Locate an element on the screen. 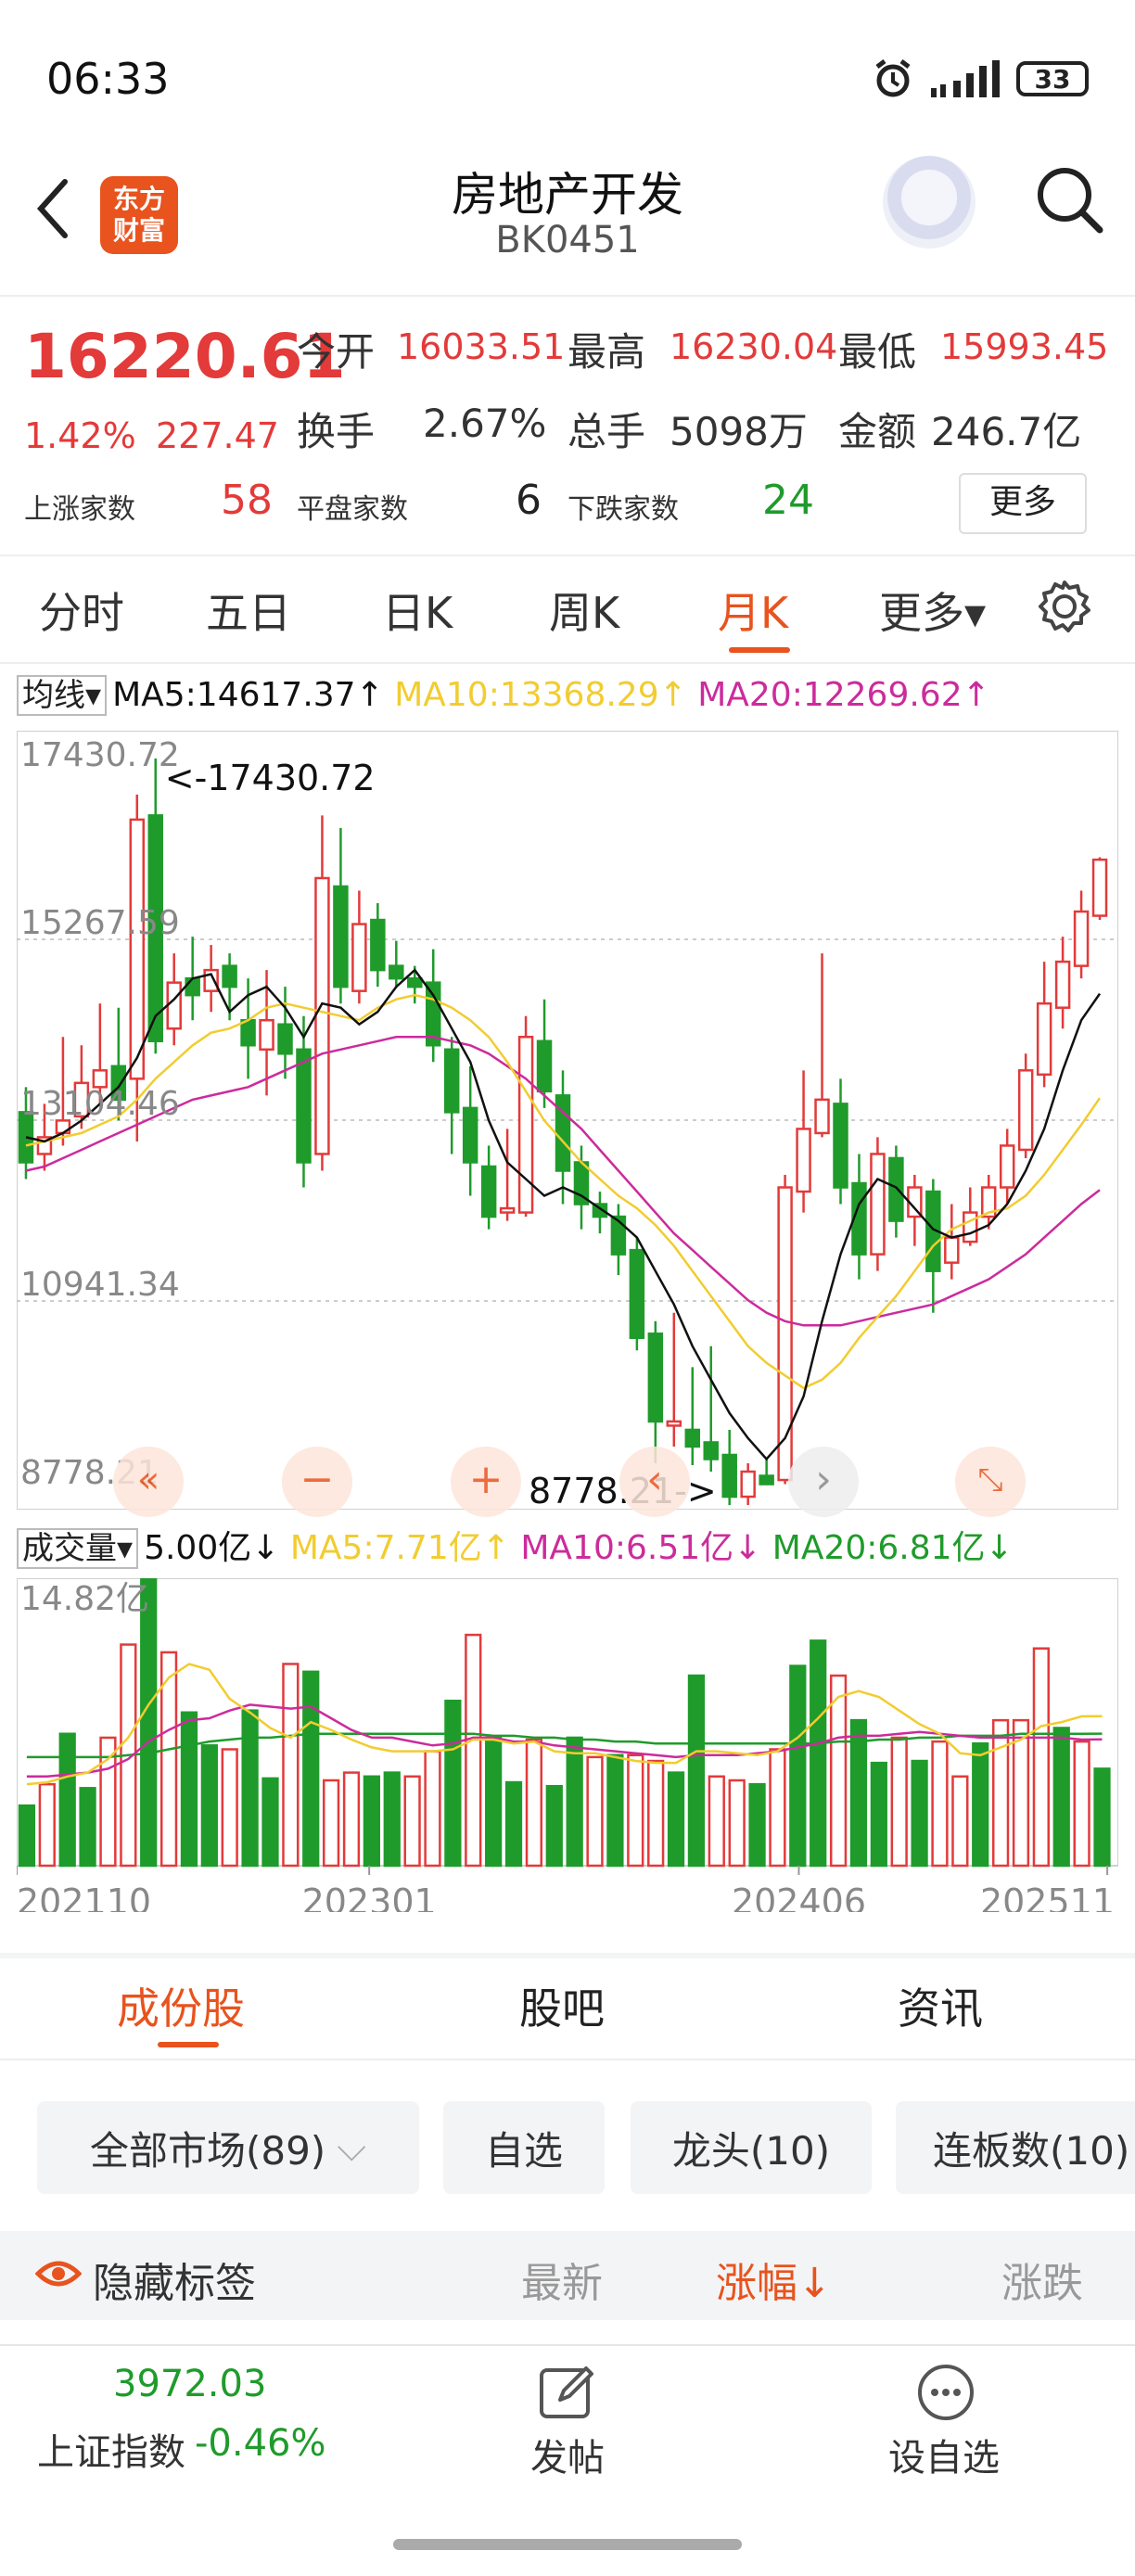 The width and height of the screenshot is (1135, 2576). market-filter-dropdown: 全部市场(89) ⌵ is located at coordinates (228, 2147).